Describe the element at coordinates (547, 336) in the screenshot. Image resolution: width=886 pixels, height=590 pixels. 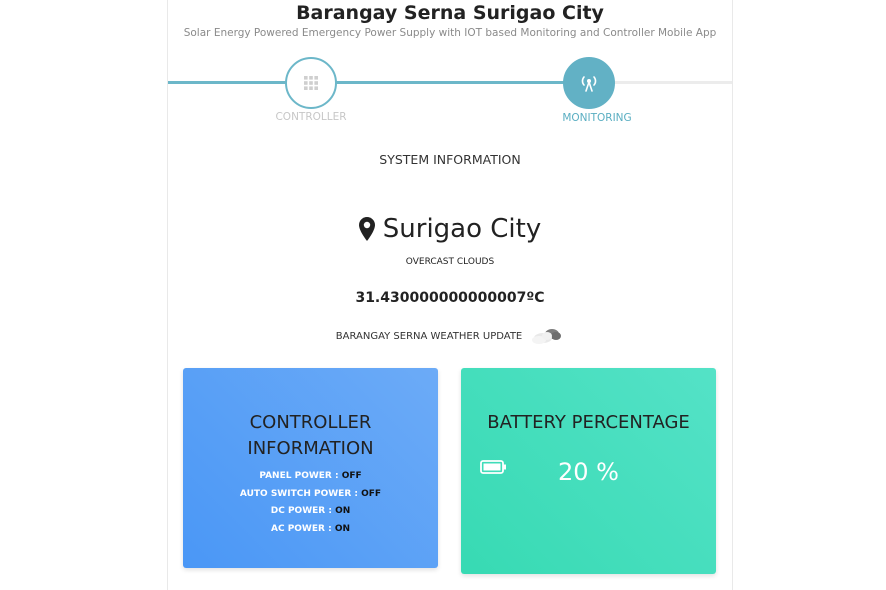
I see `cloud-icon` at that location.